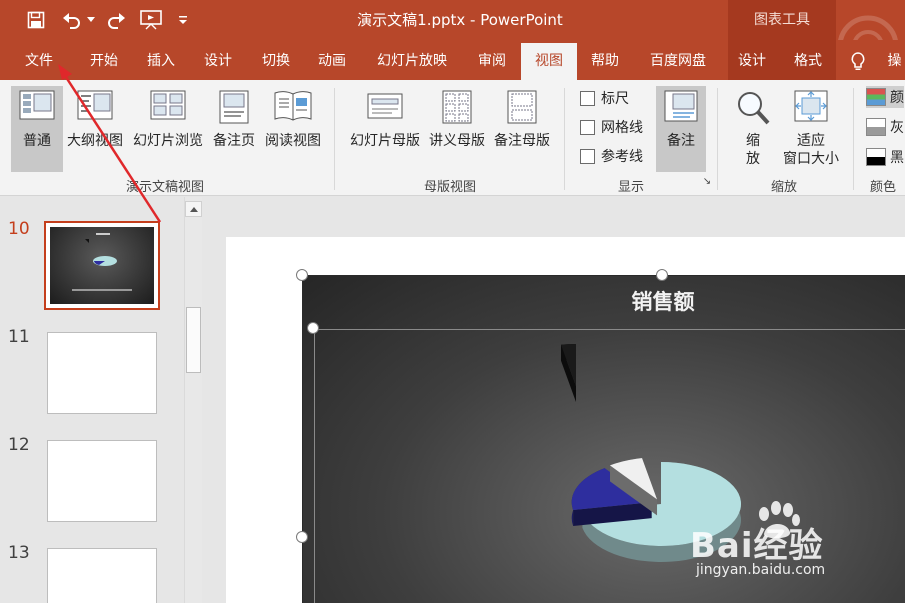 Image resolution: width=905 pixels, height=603 pixels. I want to click on save-icon, so click(36, 20).